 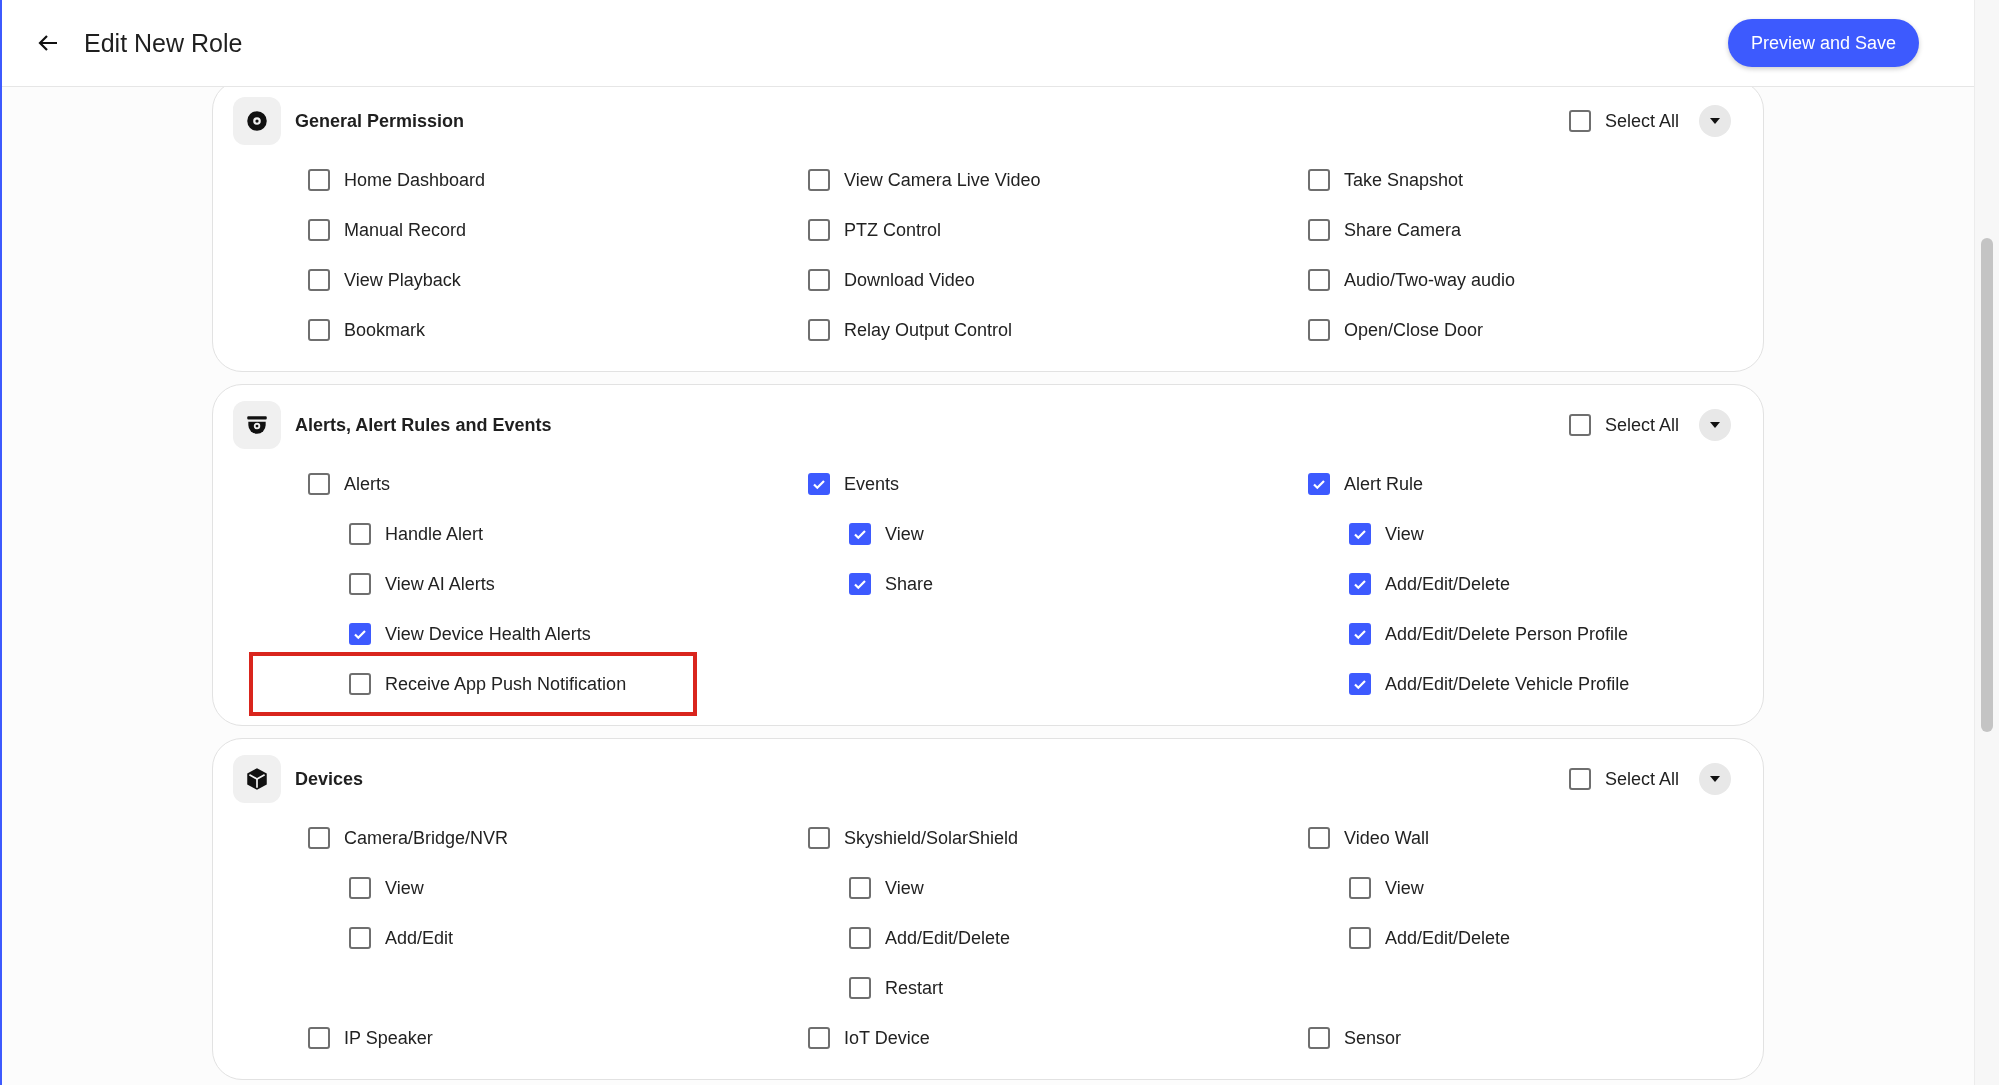 What do you see at coordinates (1414, 330) in the screenshot?
I see `checkbox-label: Open/Close Door` at bounding box center [1414, 330].